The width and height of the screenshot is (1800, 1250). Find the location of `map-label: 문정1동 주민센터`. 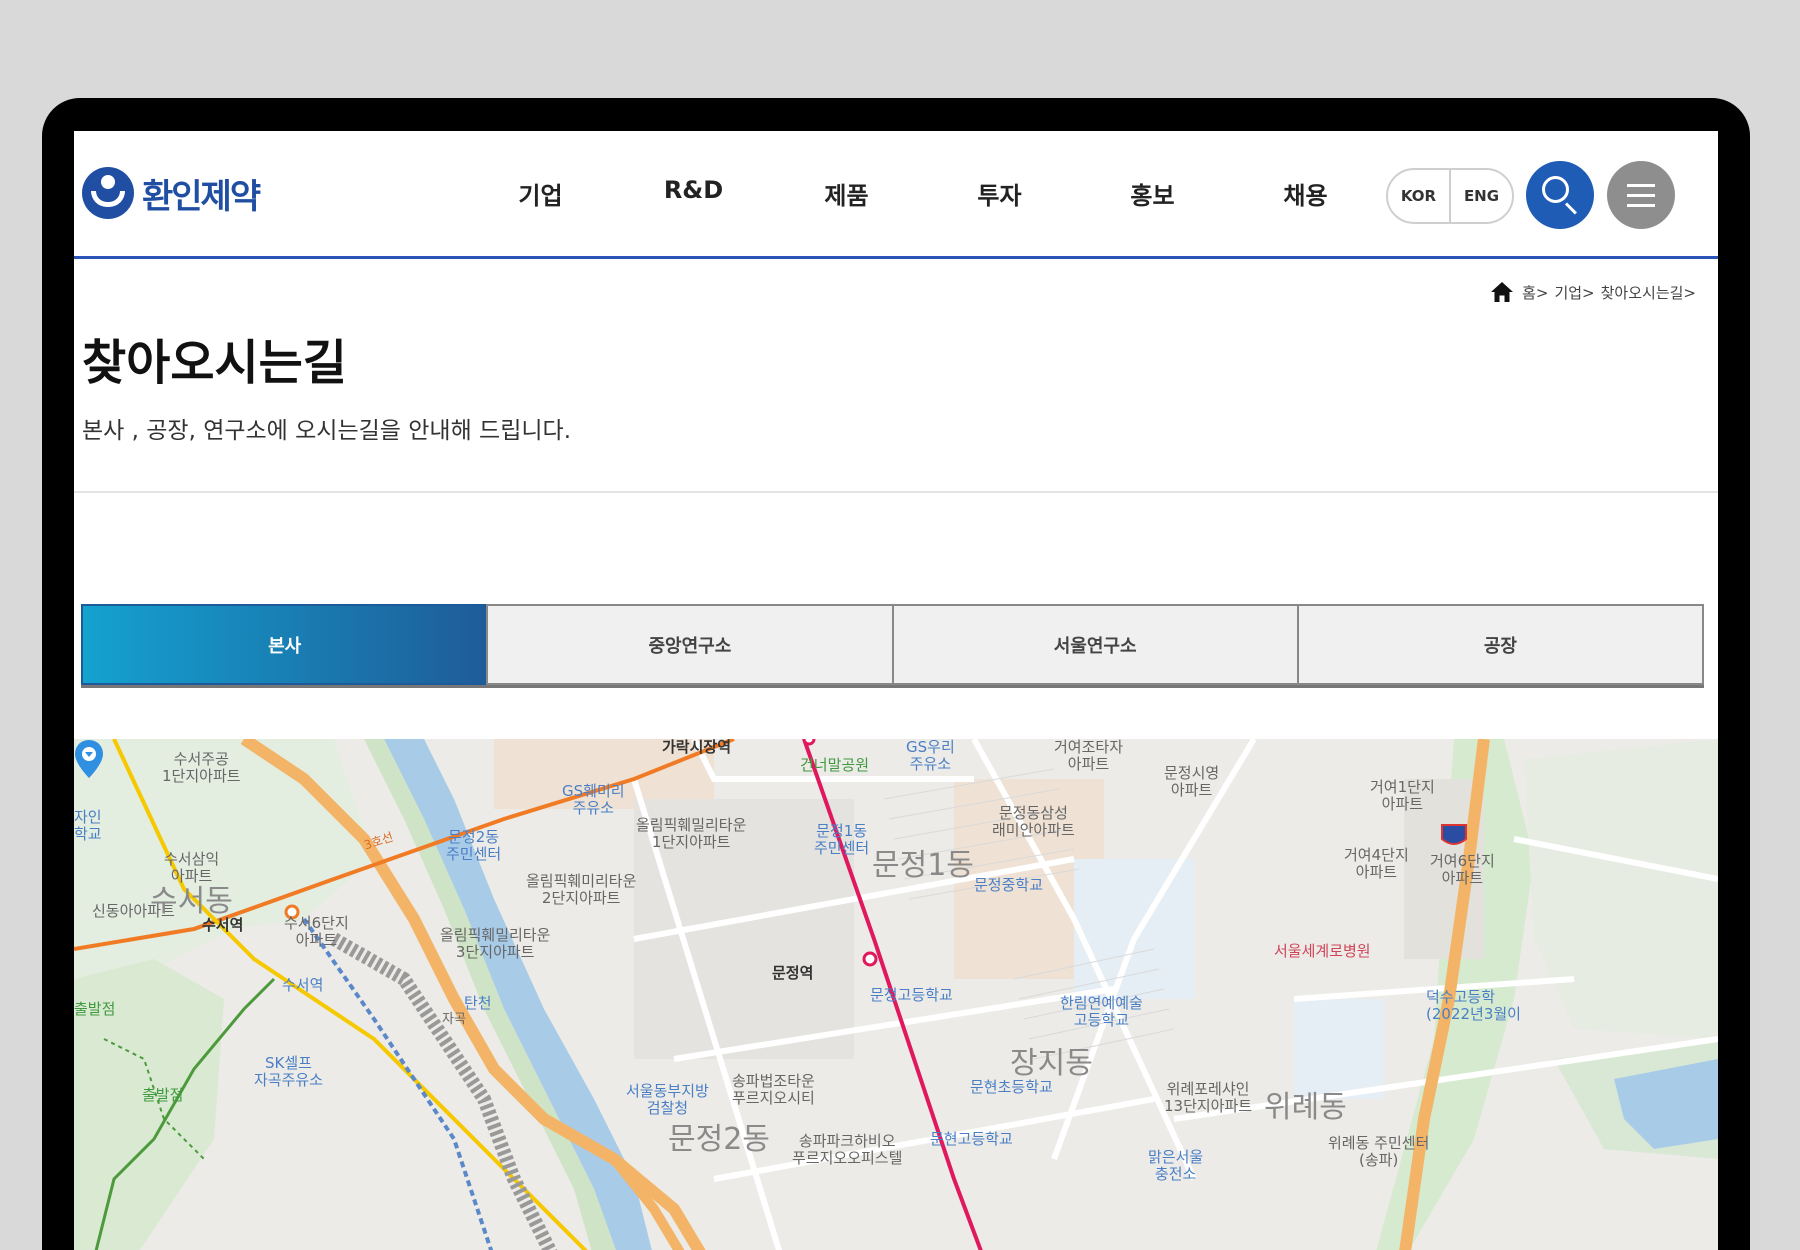

map-label: 문정1동 주민센터 is located at coordinates (842, 840).